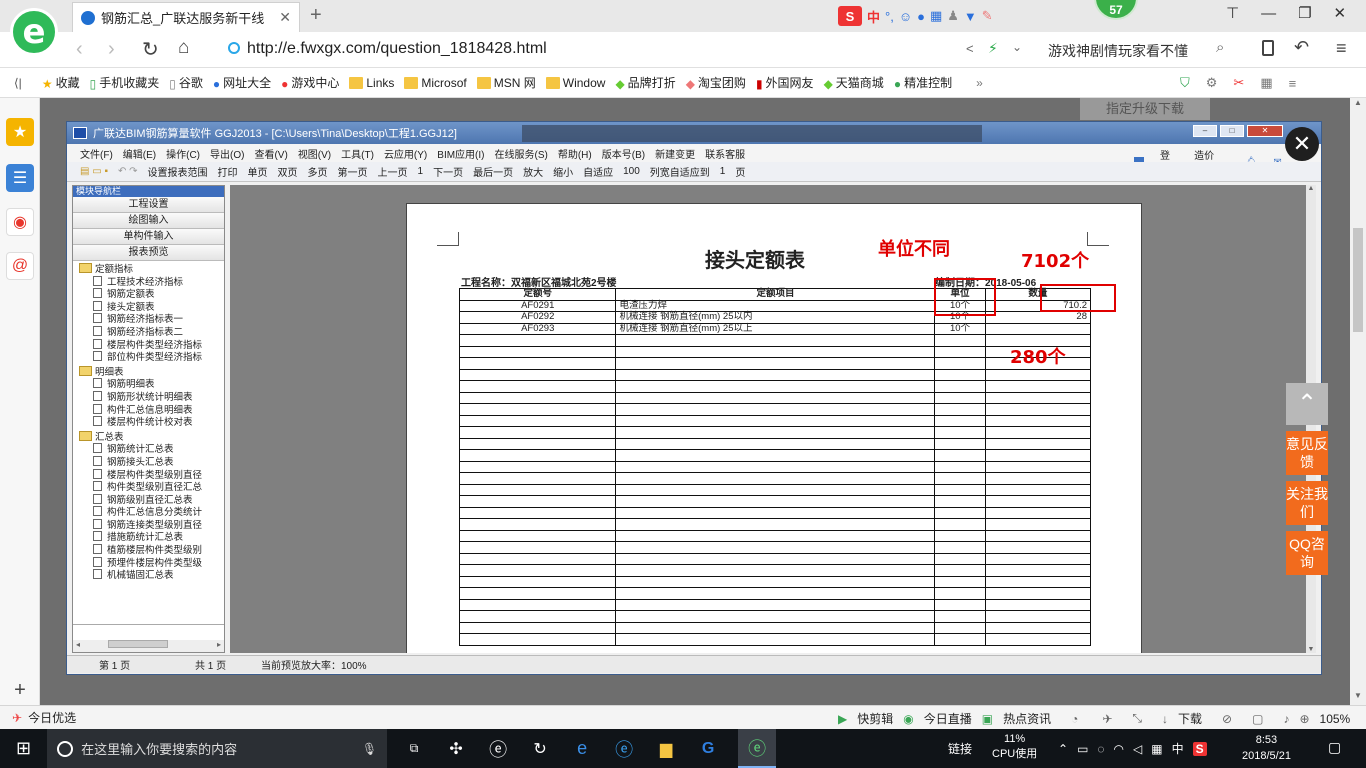 The image size is (1366, 768). Describe the element at coordinates (20, 222) in the screenshot. I see `weibo-icon: ◉` at that location.